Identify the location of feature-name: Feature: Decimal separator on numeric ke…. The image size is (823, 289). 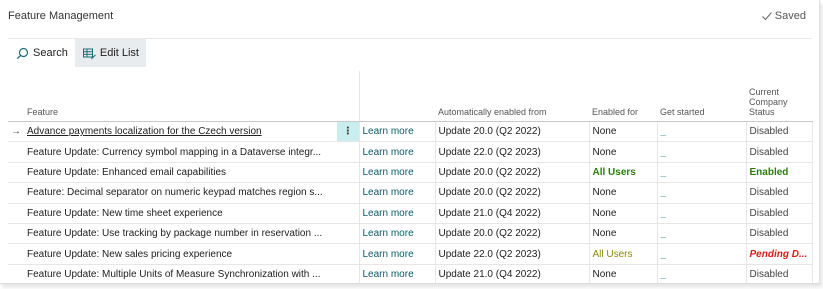
(175, 193).